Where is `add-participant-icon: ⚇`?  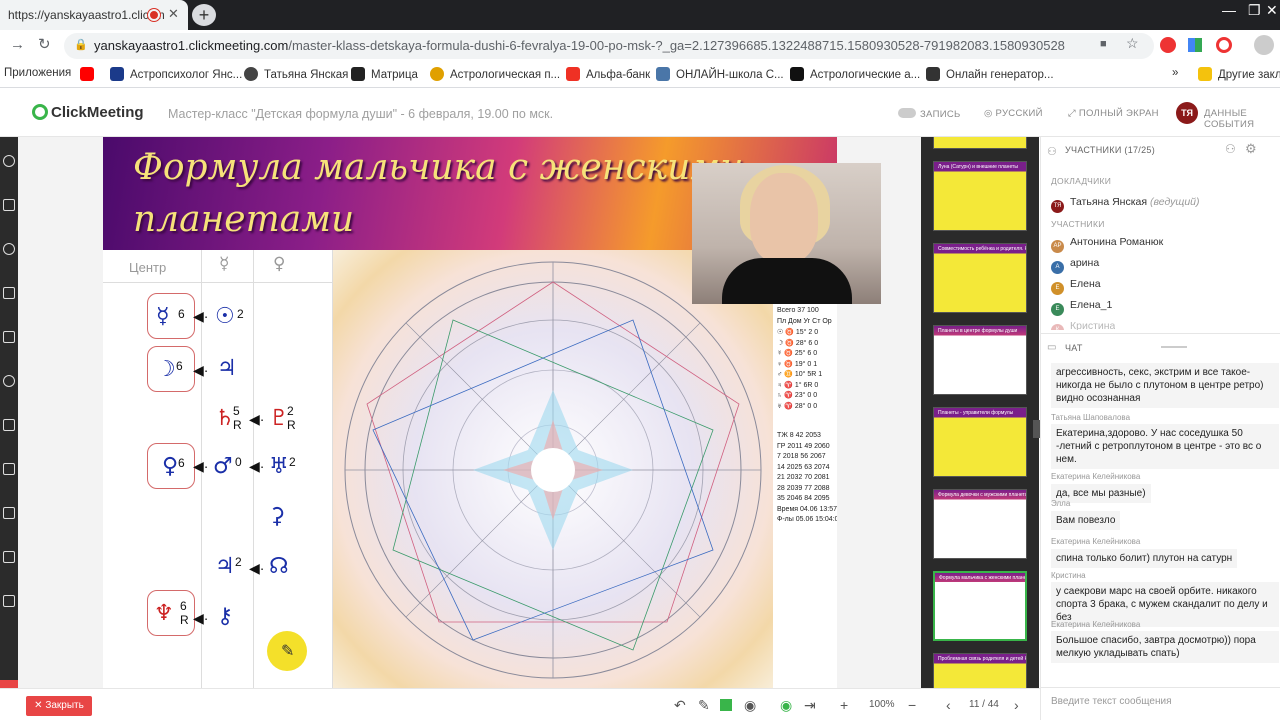 add-participant-icon: ⚇ is located at coordinates (1230, 149).